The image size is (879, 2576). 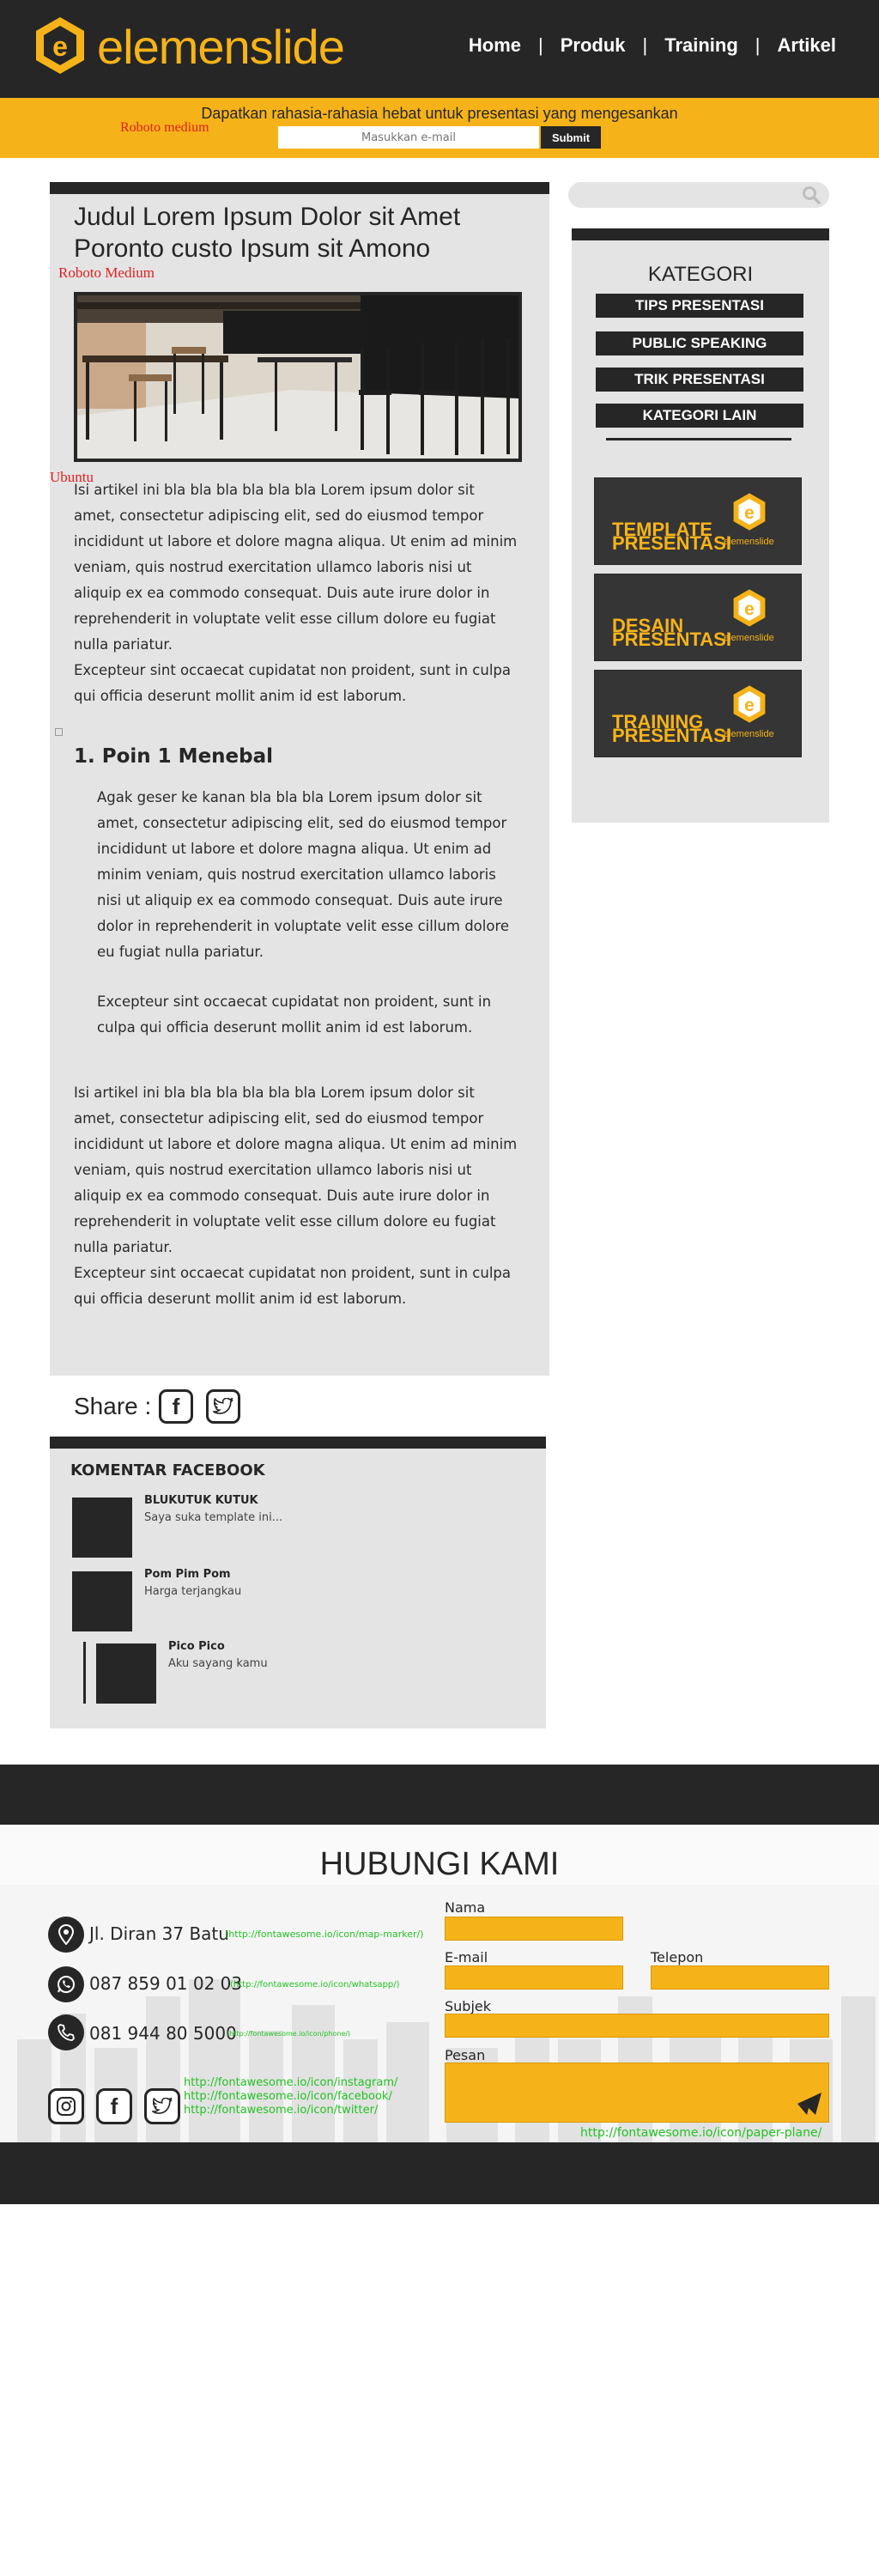 I want to click on share-twitter-button, so click(x=223, y=1407).